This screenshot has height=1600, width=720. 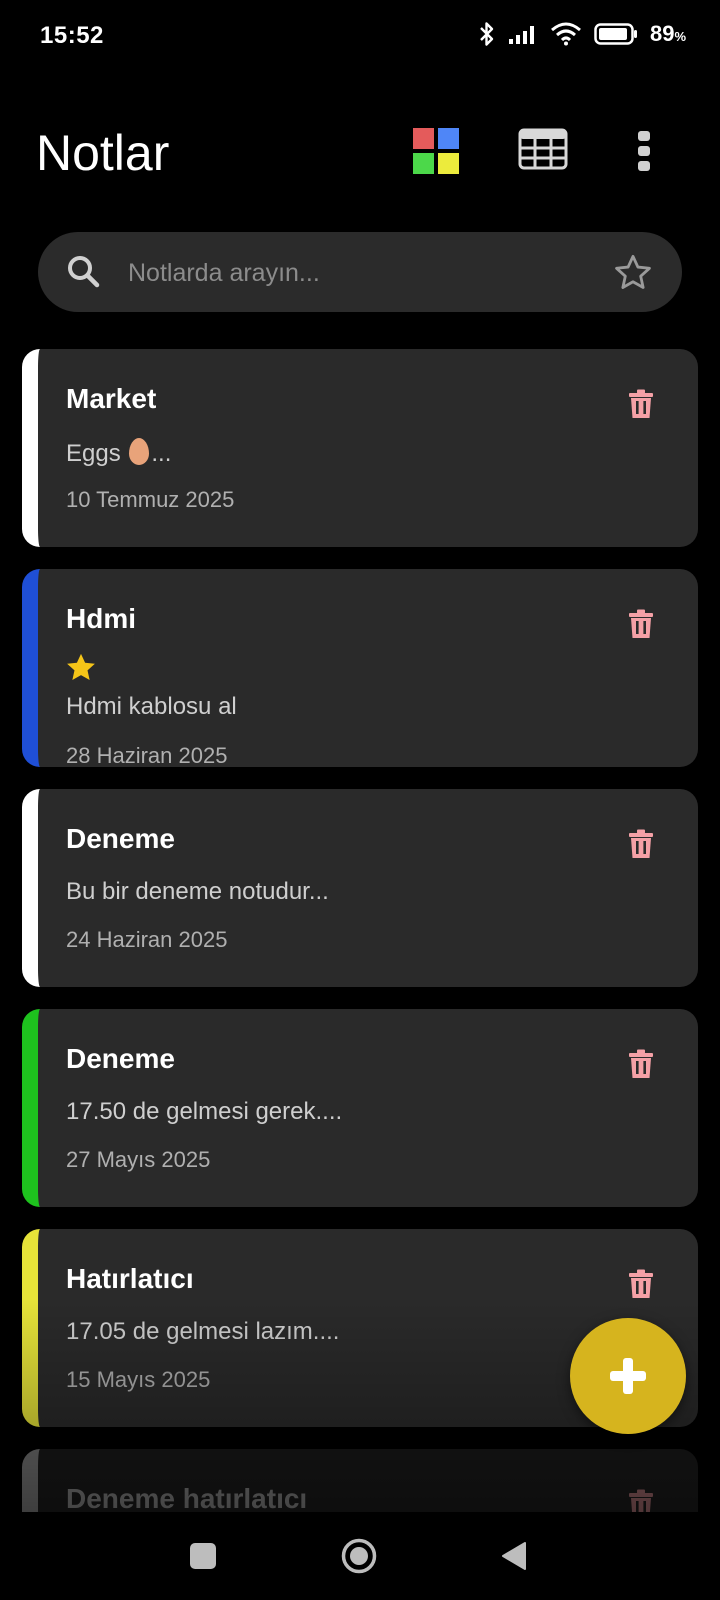 I want to click on status-time: 15:52, so click(x=72, y=35).